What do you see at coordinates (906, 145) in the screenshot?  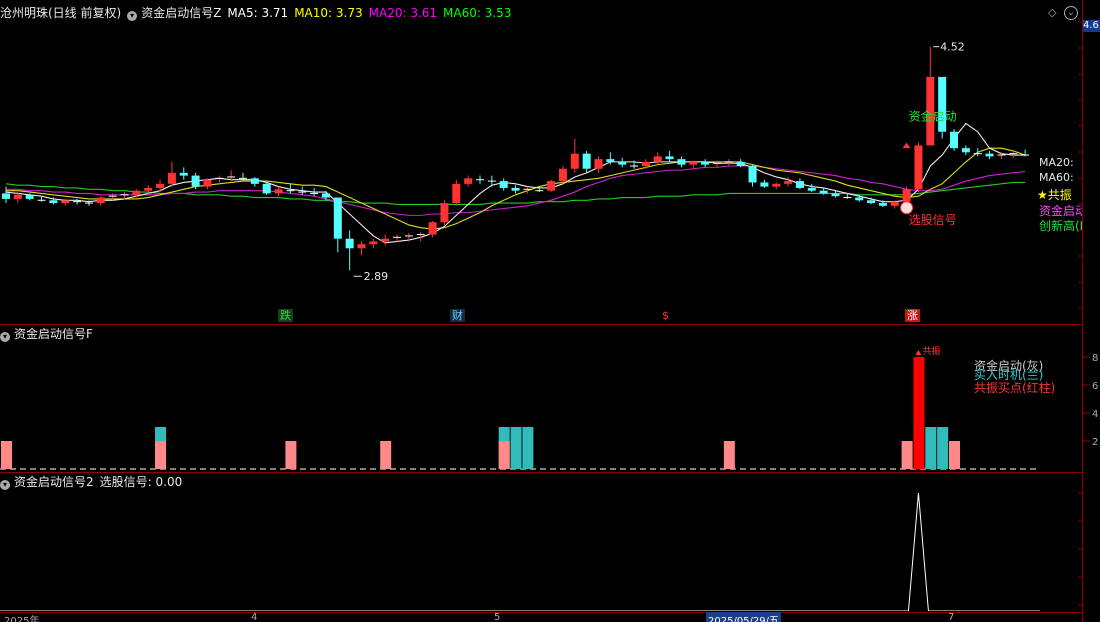 I see `signal-arrow` at bounding box center [906, 145].